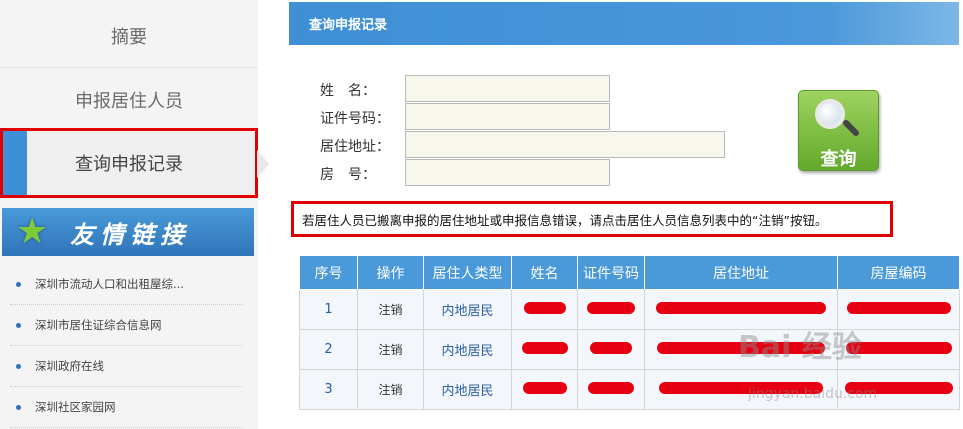 The height and width of the screenshot is (429, 963). I want to click on sidebar-item-label: 摘要, so click(129, 37).